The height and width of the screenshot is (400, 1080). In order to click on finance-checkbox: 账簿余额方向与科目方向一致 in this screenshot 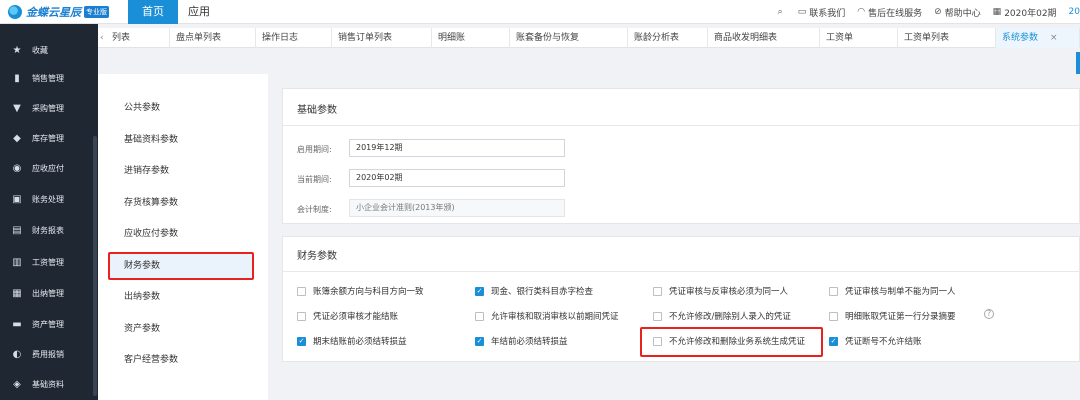, I will do `click(360, 291)`.